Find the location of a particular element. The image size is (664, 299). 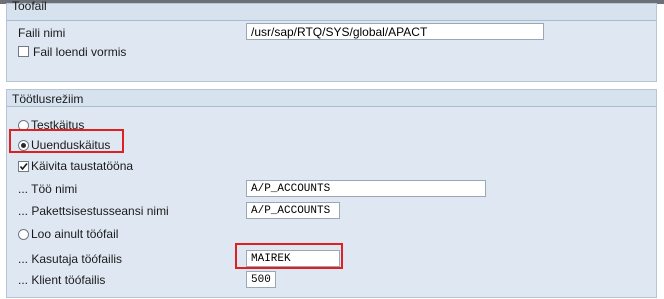

file-group-header: Toofail is located at coordinates (331, 10).